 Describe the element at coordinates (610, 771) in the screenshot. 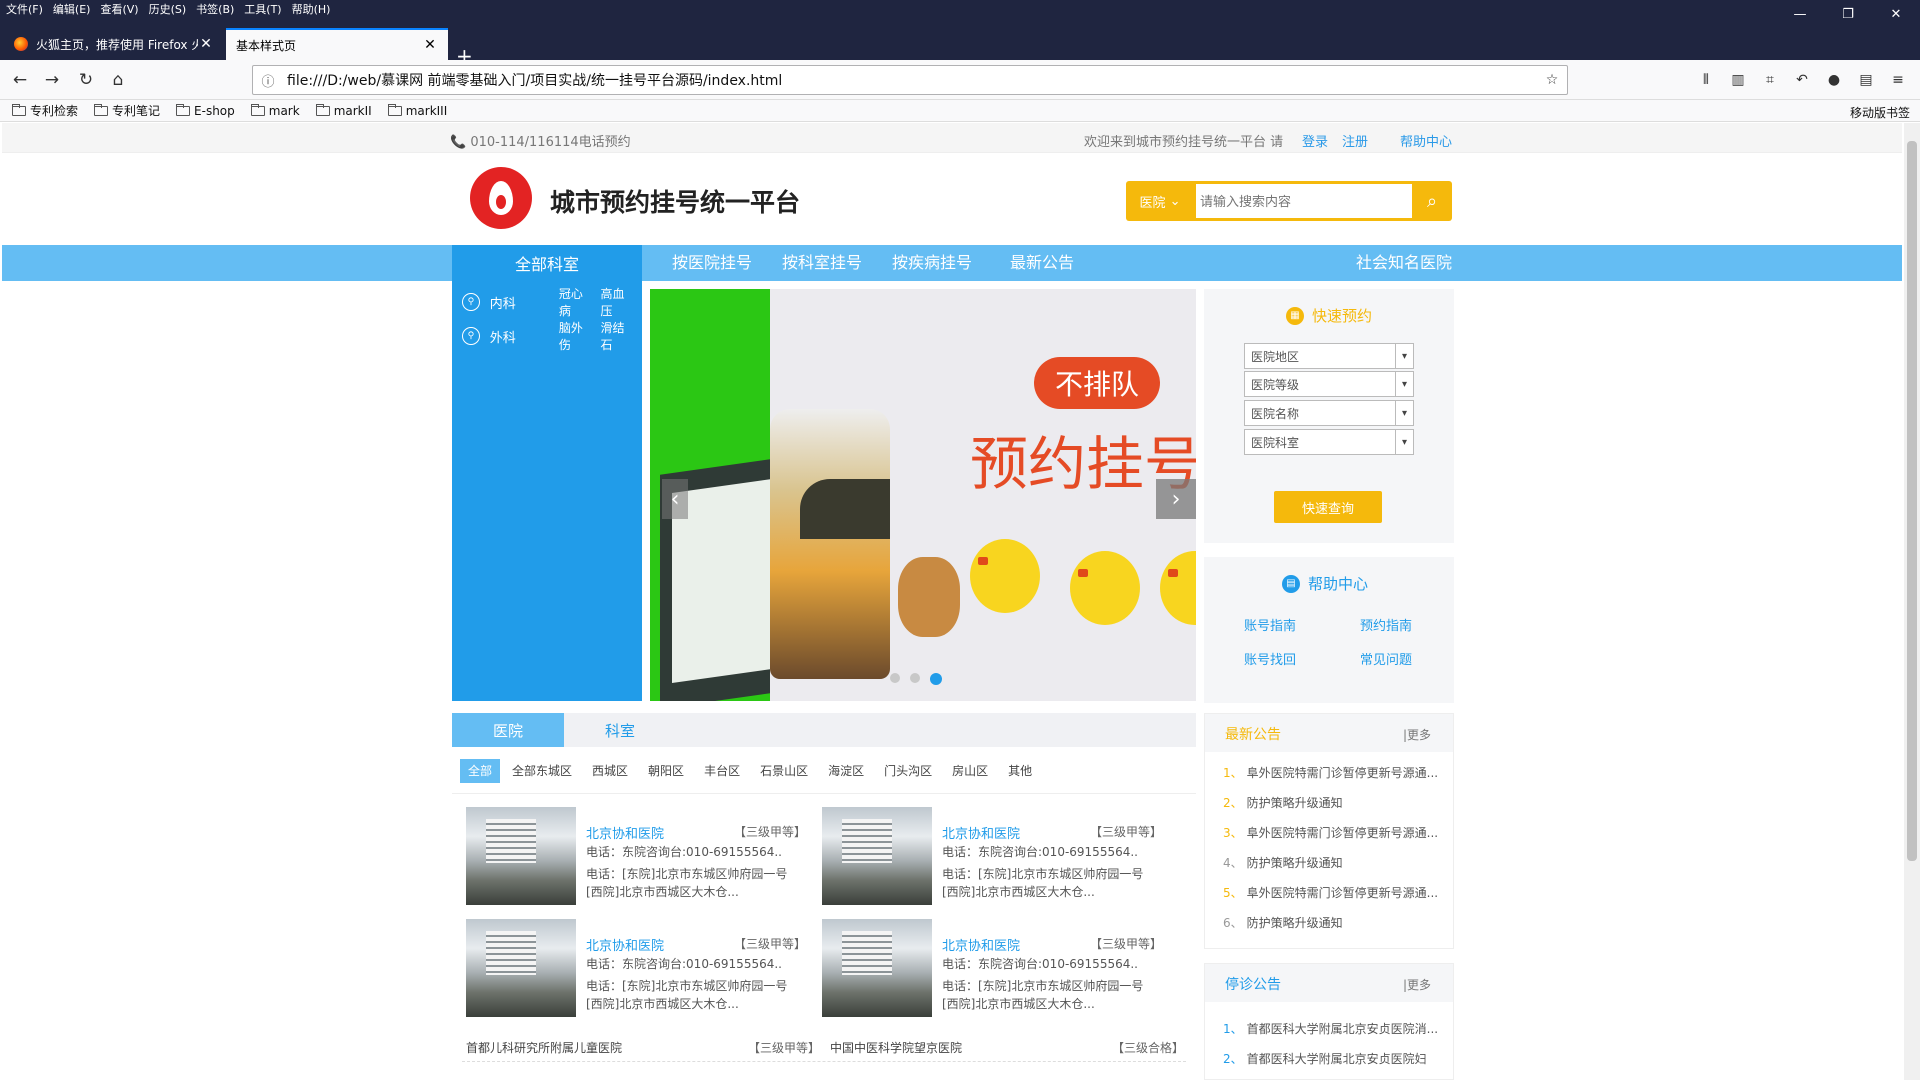

I see `district-item: 西城区` at that location.